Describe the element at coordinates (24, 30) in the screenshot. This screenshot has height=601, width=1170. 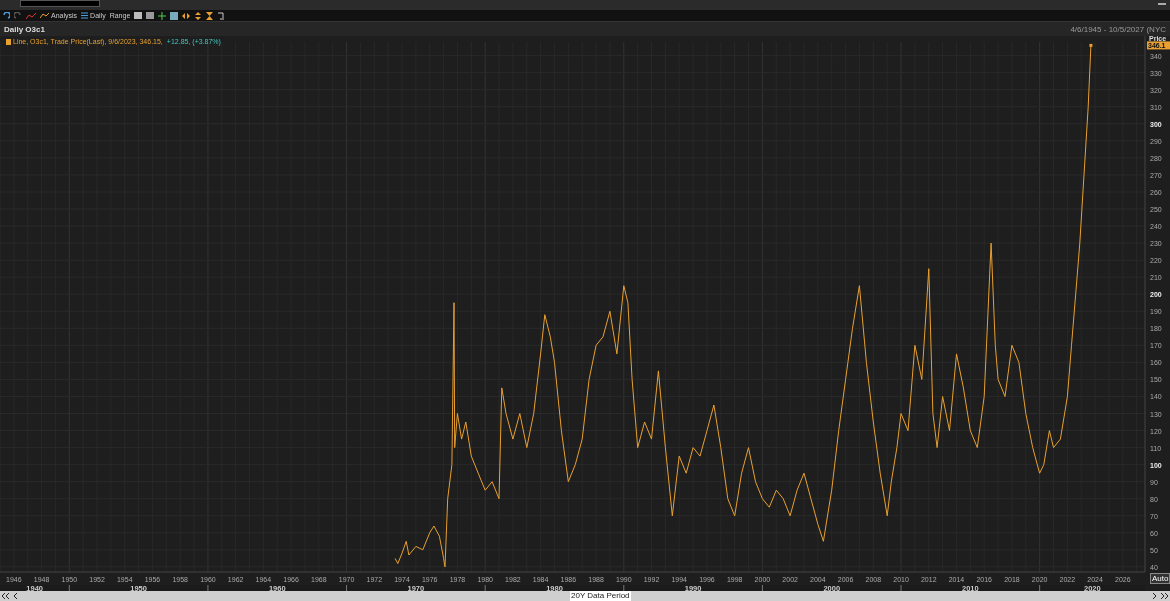
I see `chart-title: Daily O3c1` at that location.